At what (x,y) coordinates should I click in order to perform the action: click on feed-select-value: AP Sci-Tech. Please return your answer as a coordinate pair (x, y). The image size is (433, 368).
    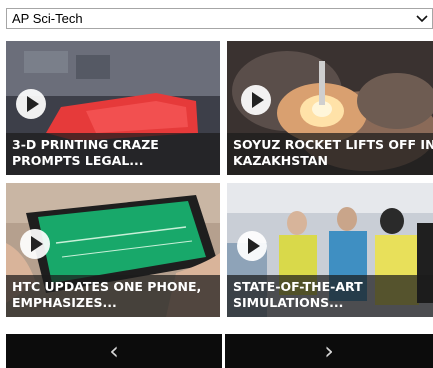
    Looking at the image, I should click on (47, 18).